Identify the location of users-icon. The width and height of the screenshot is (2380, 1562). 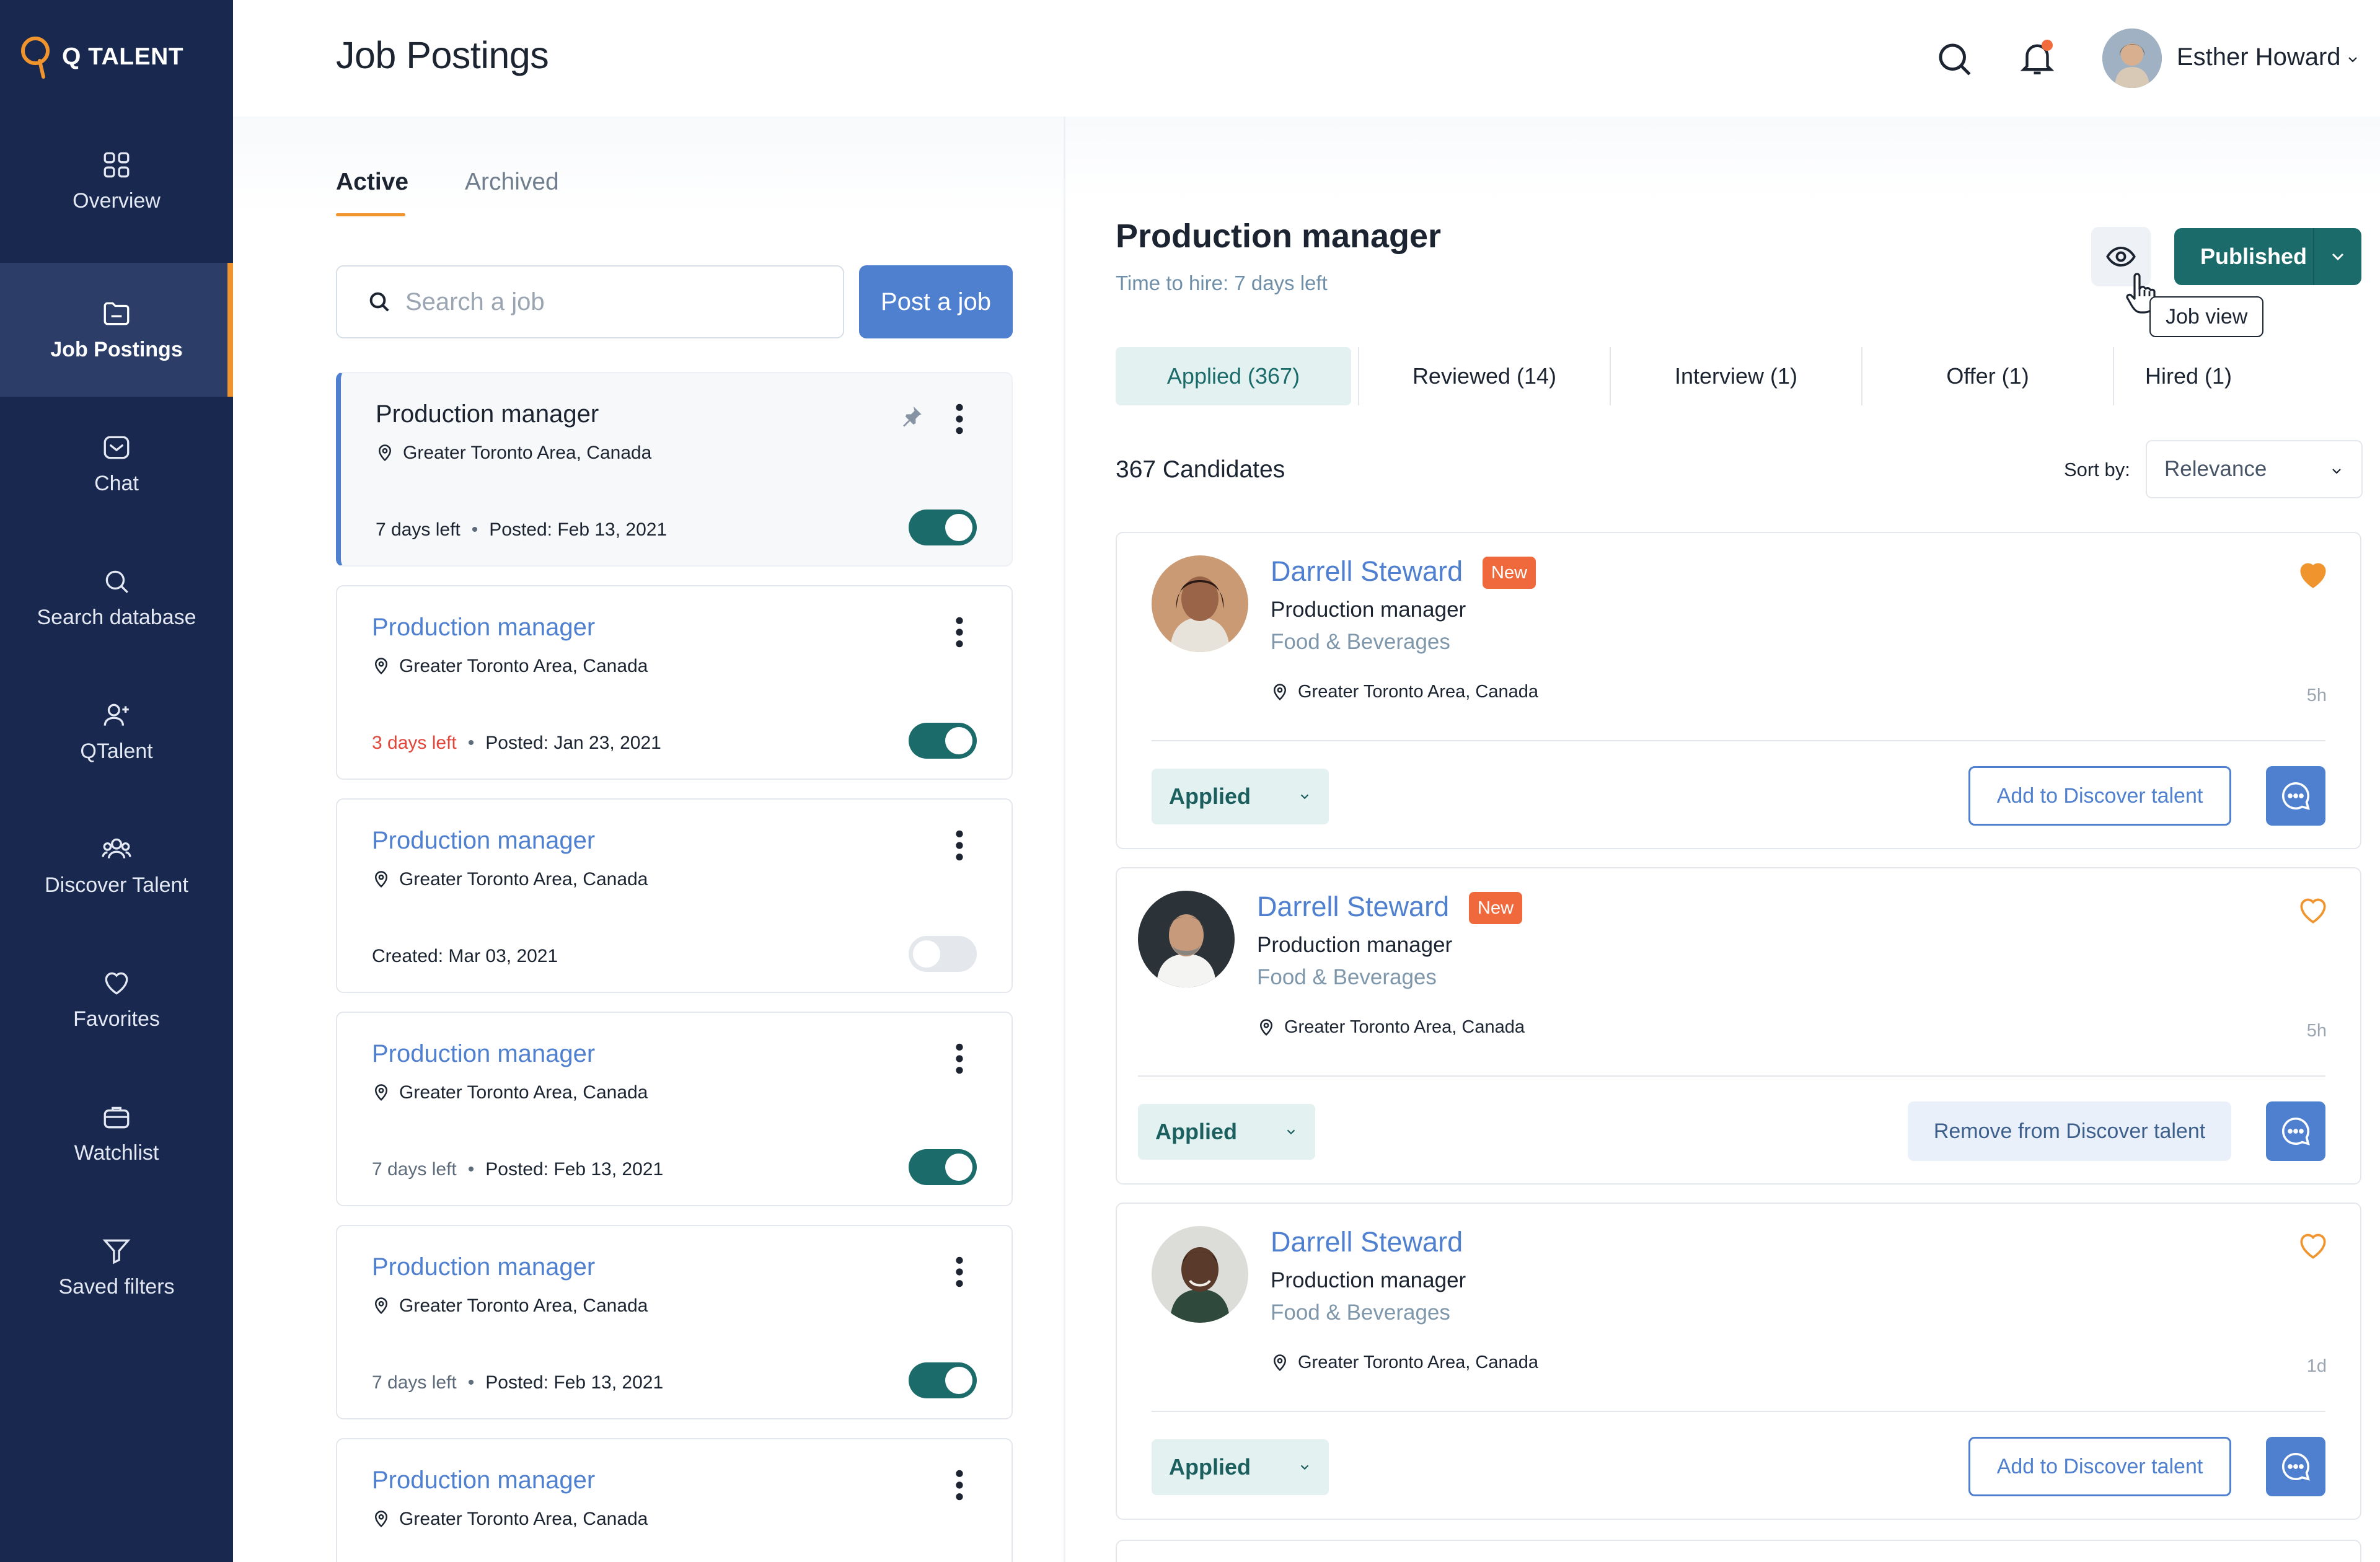
(116, 848).